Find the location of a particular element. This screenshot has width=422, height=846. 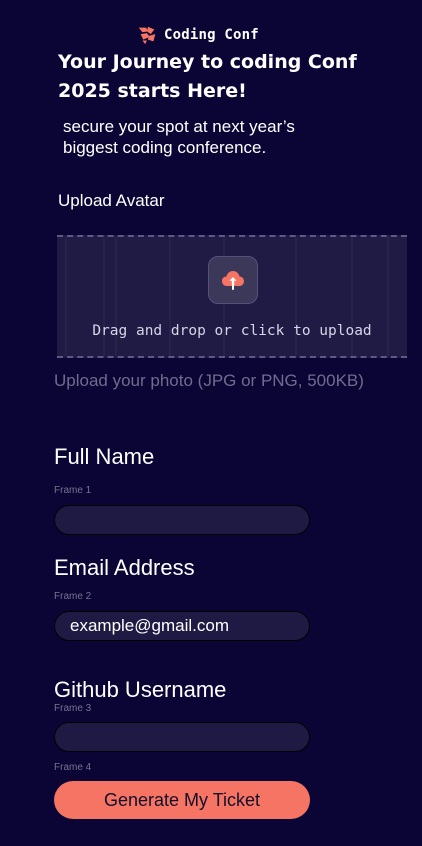

brand: Coding Conf is located at coordinates (197, 35).